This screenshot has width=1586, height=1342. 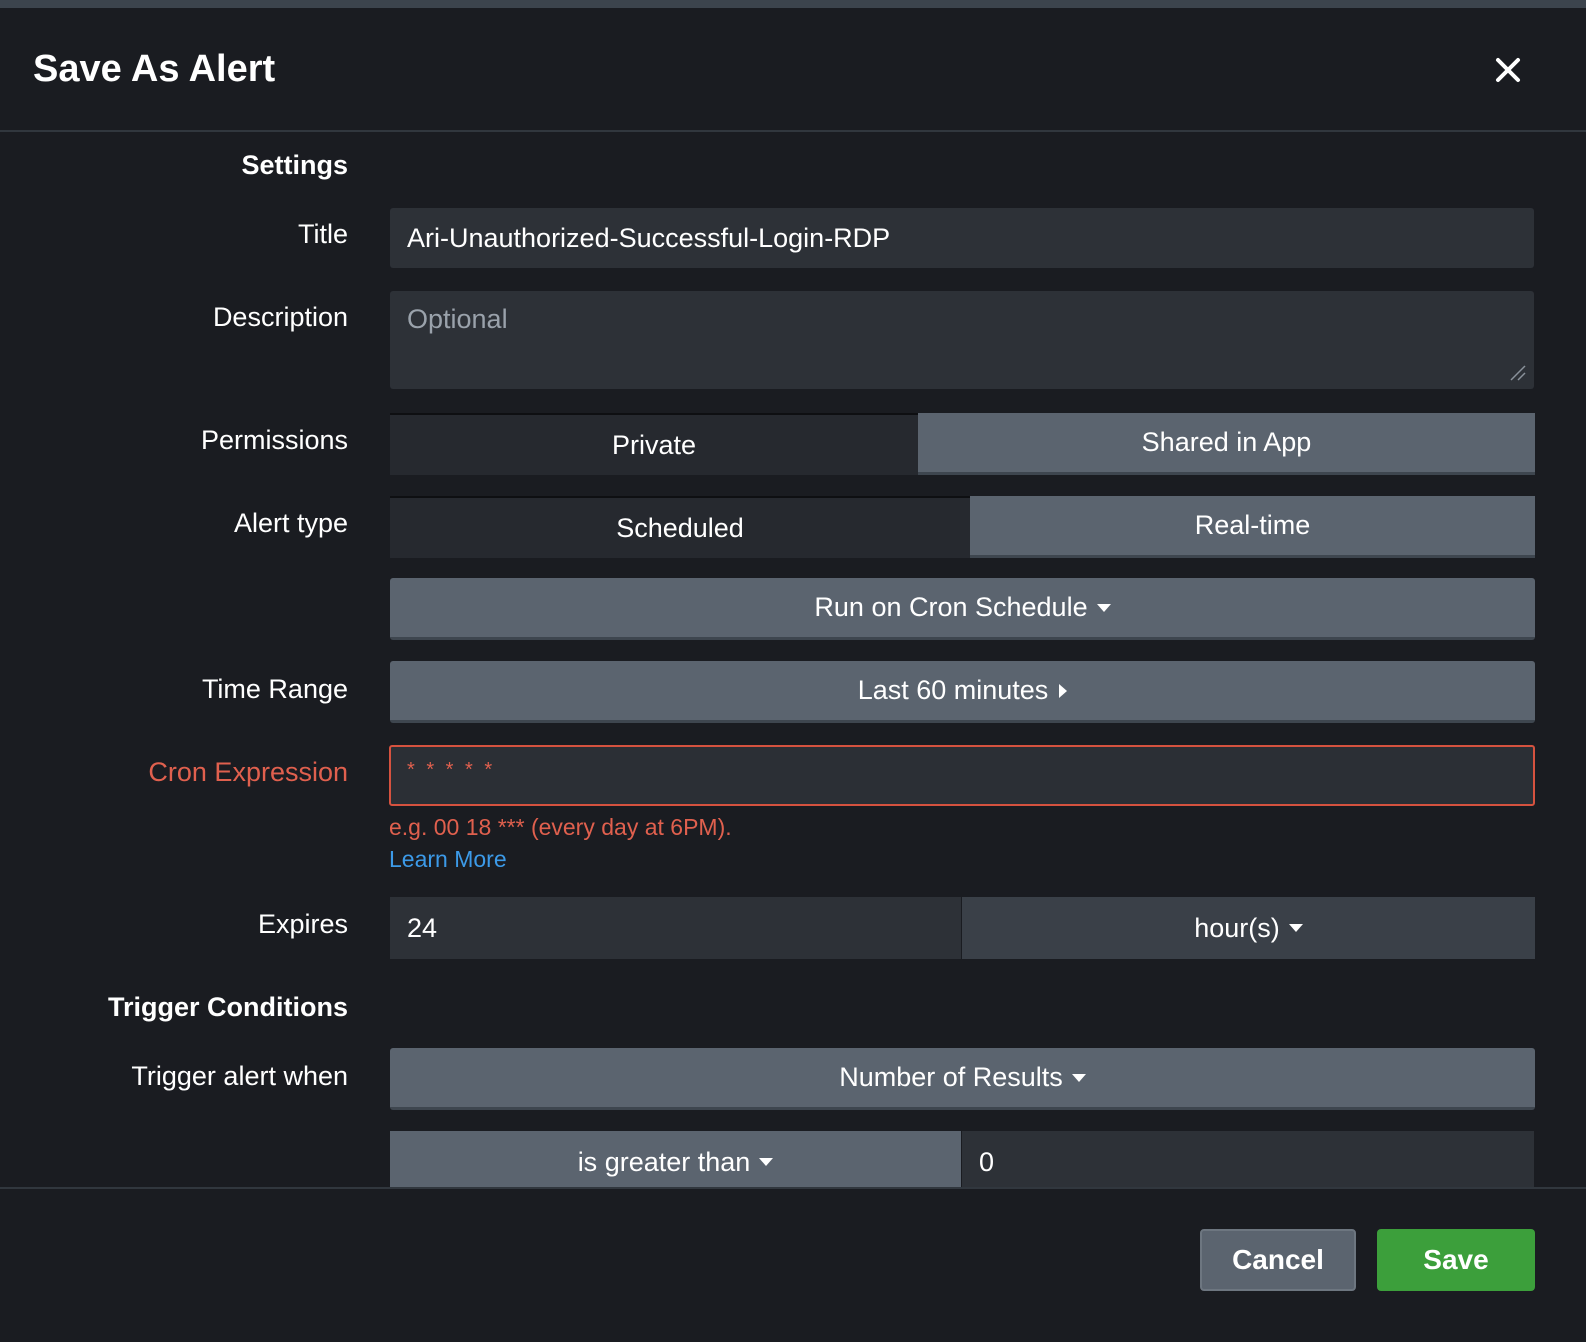 I want to click on expires-input: 24, so click(x=675, y=928).